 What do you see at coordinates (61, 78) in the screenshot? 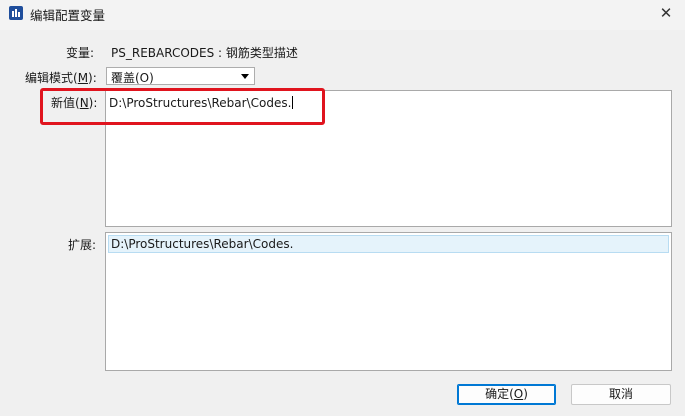
I see `edit-mode-label: 编辑模式(M):` at bounding box center [61, 78].